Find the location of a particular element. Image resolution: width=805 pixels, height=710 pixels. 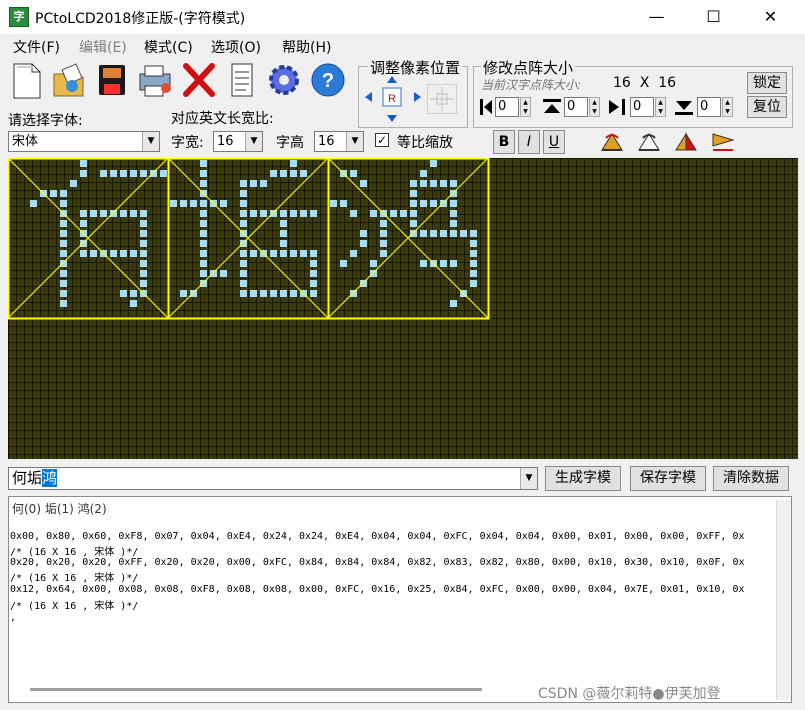

save-icon is located at coordinates (112, 80).